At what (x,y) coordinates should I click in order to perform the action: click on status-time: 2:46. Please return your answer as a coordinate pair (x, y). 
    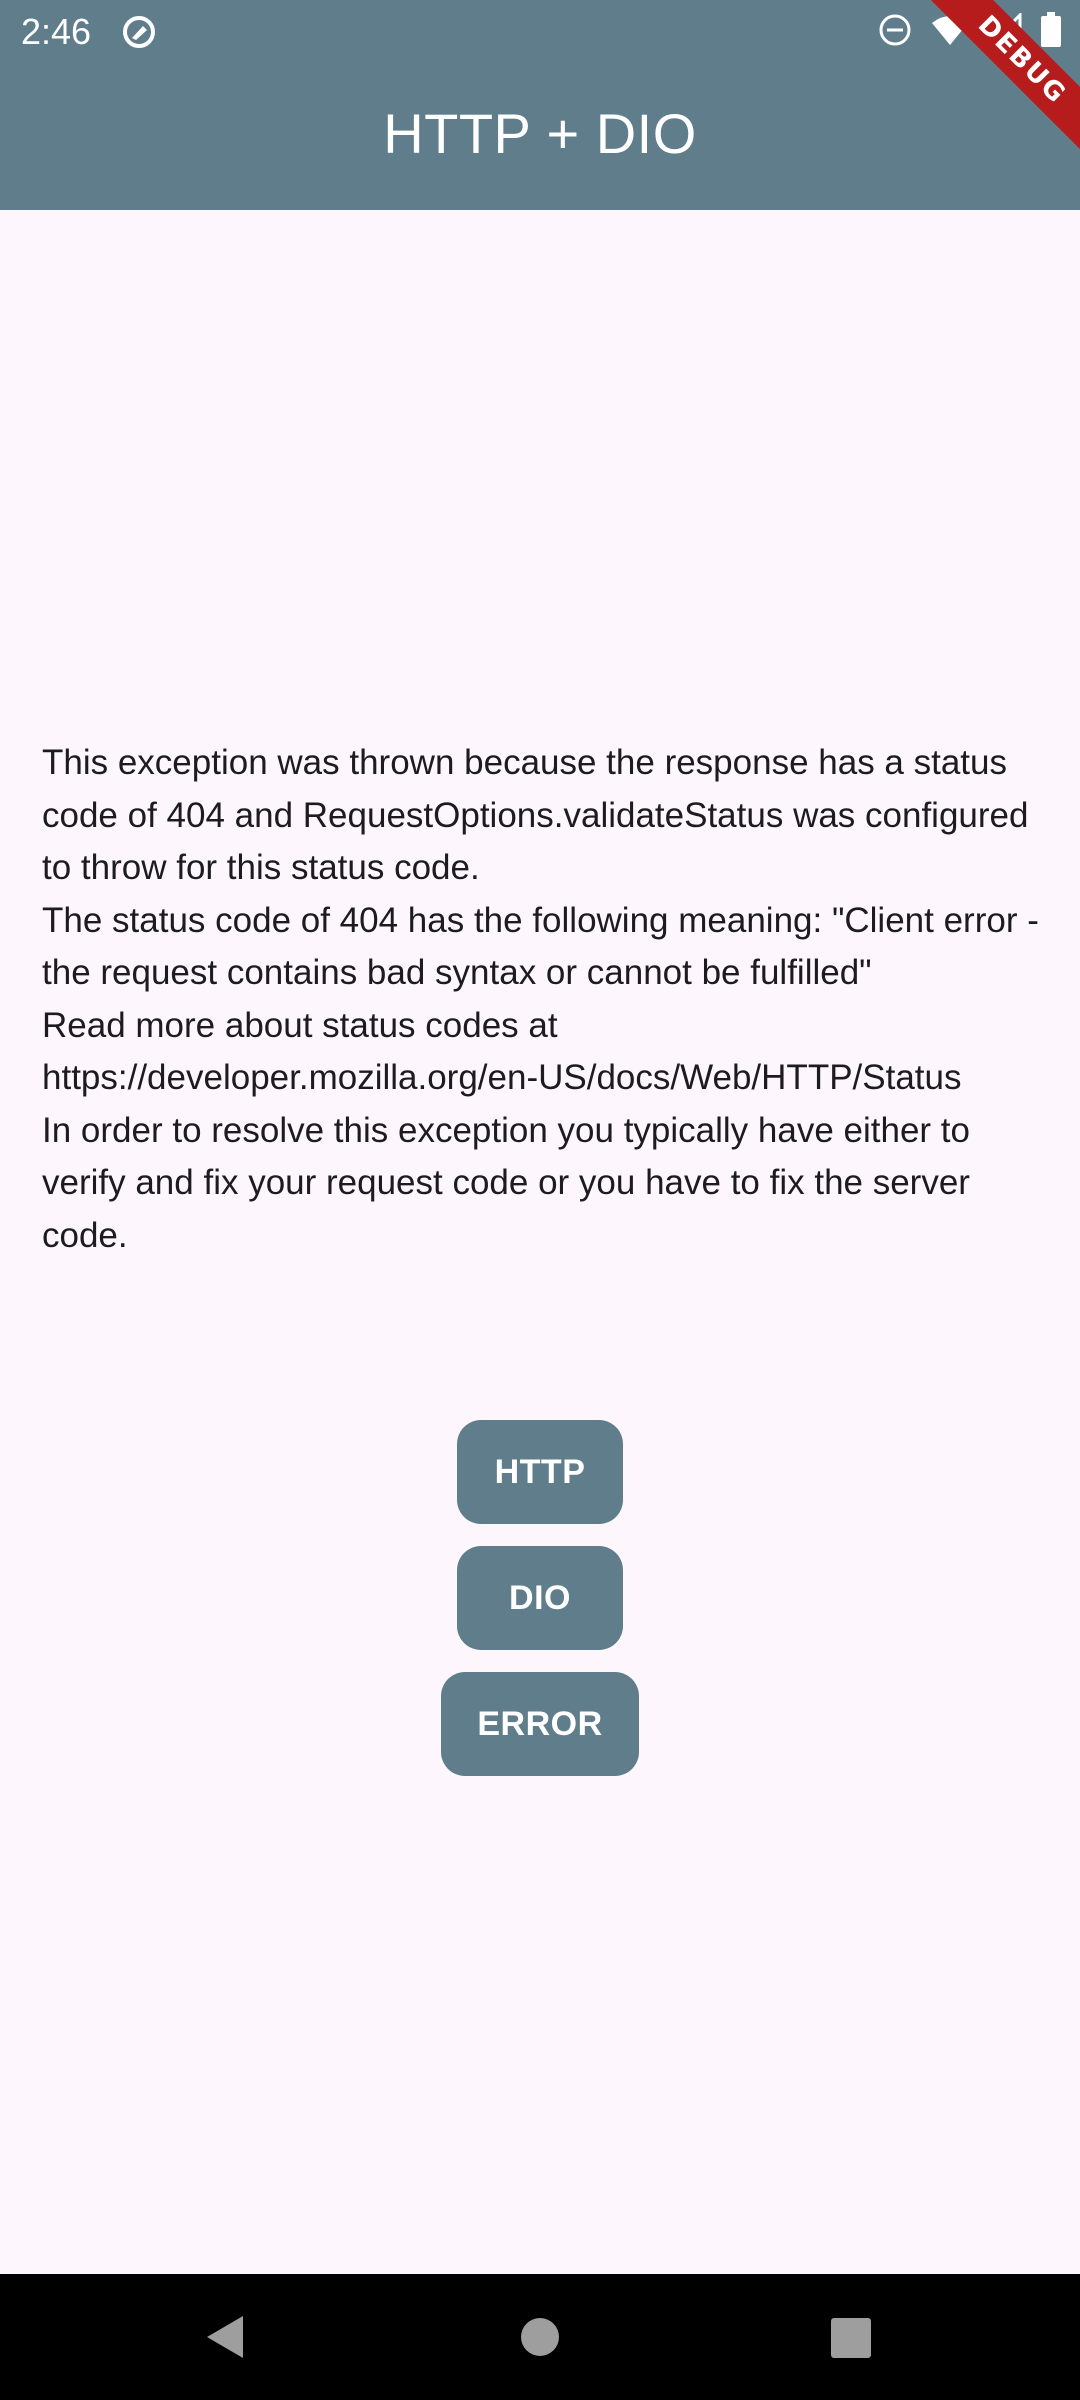
    Looking at the image, I should click on (56, 31).